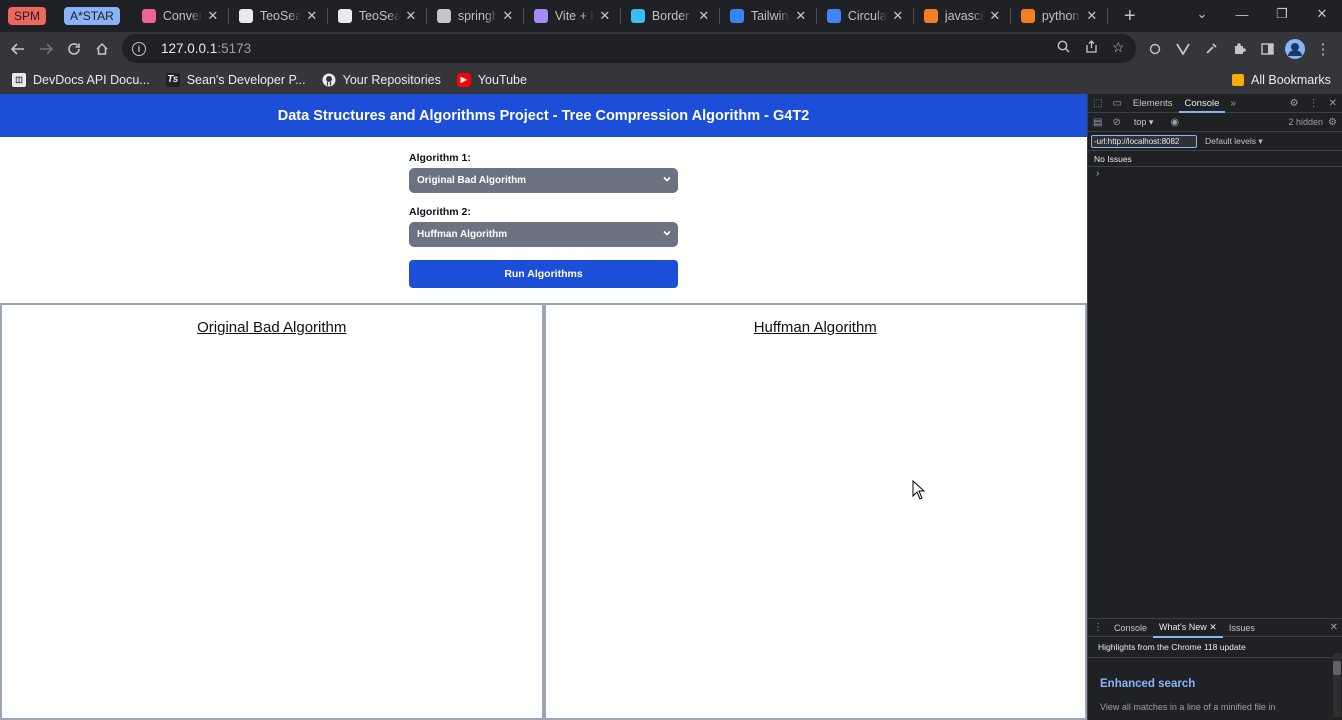 This screenshot has height=720, width=1342. I want to click on console-prompt: ›, so click(1215, 174).